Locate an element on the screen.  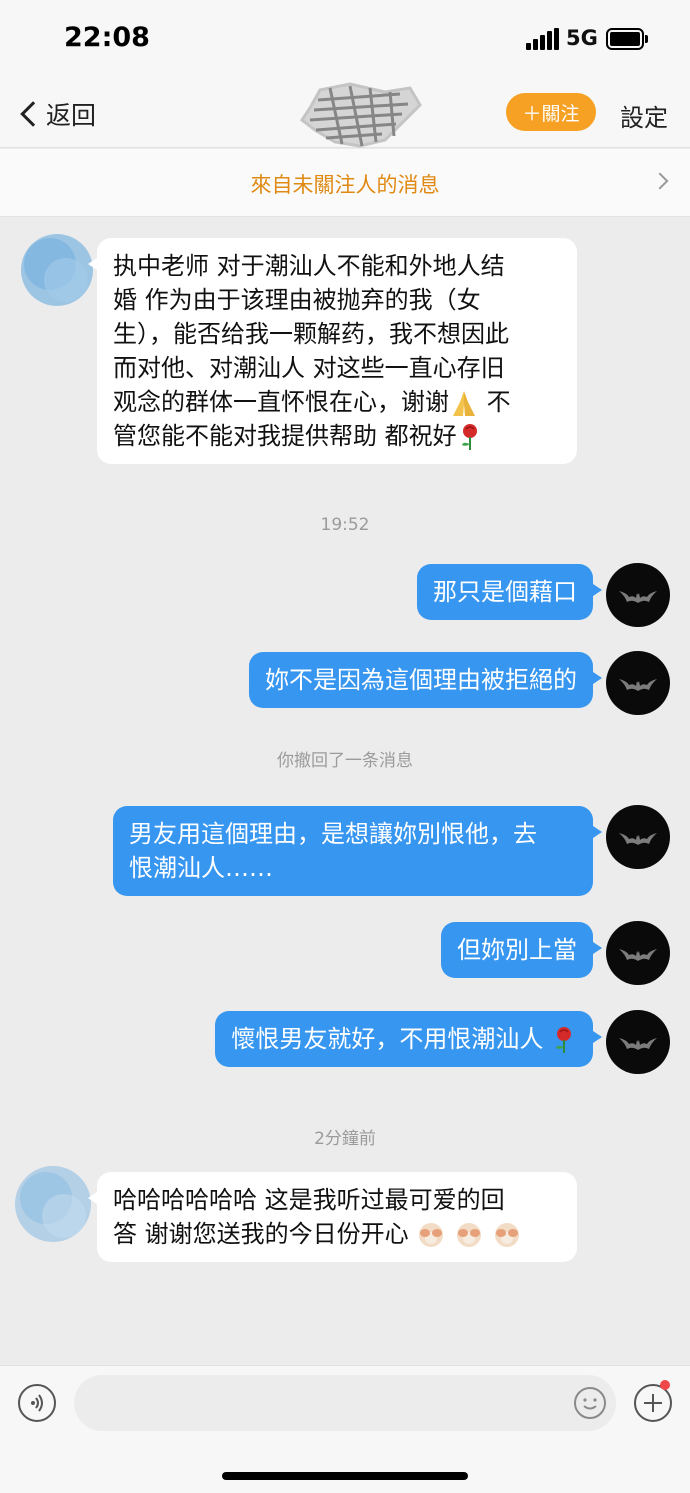
message-text: 不 is located at coordinates (498, 402).